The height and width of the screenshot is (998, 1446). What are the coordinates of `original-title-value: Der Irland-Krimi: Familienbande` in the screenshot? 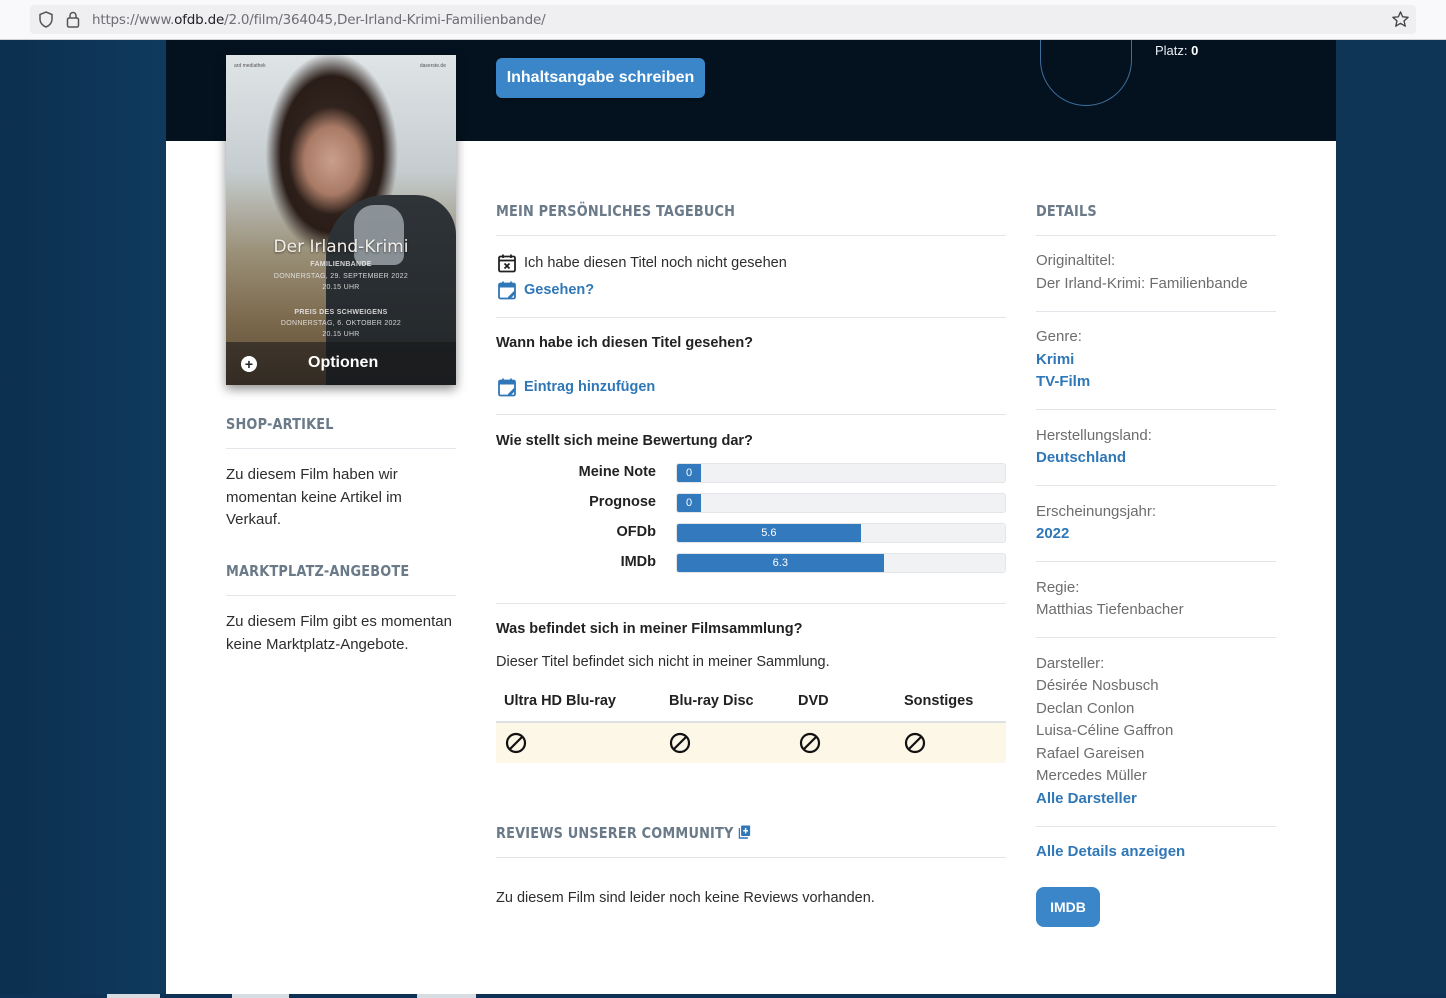 It's located at (1142, 283).